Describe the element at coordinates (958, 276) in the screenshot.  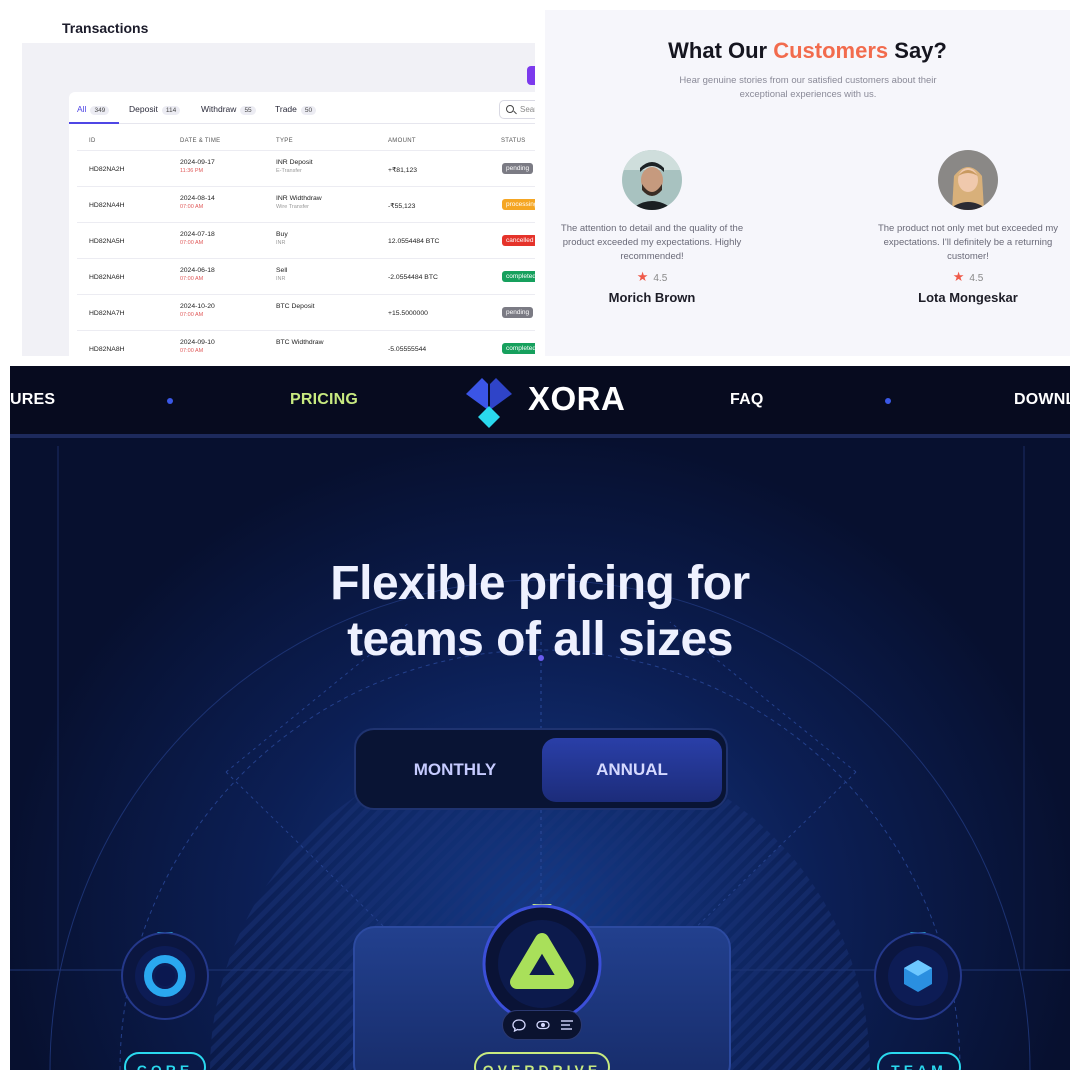
I see `star-icon: ★` at that location.